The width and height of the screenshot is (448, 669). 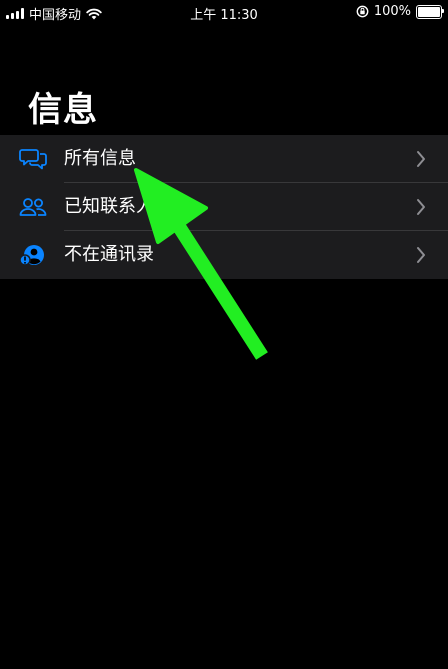 What do you see at coordinates (109, 254) in the screenshot?
I see `list-item-label: 不在通讯录` at bounding box center [109, 254].